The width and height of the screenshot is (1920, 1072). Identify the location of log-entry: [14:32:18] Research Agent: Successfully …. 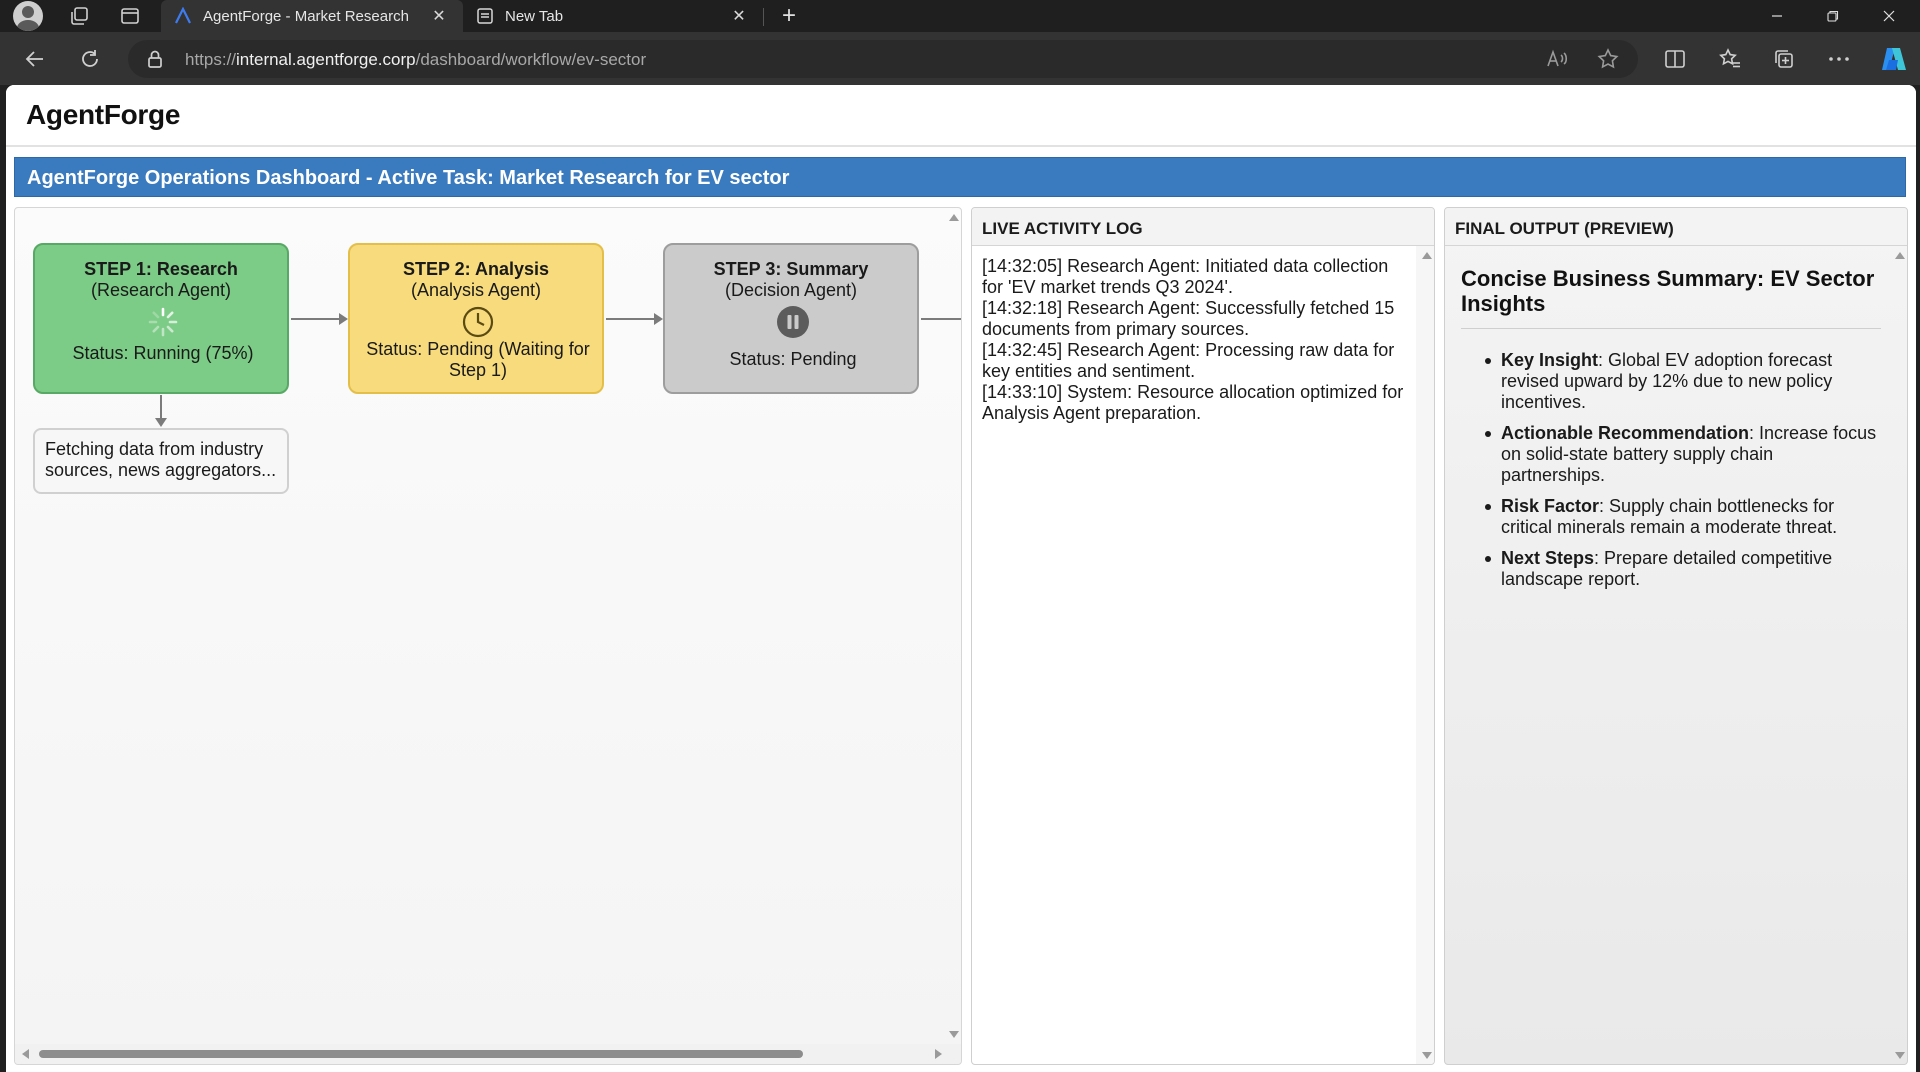
(1188, 318).